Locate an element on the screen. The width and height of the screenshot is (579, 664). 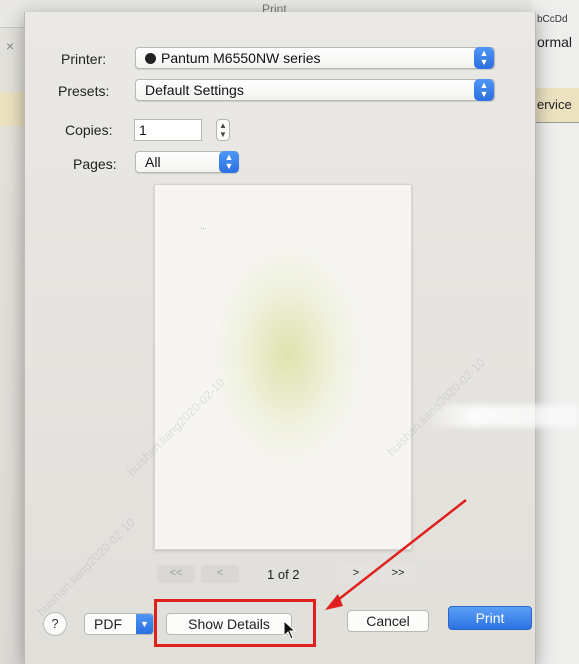
page-indicator: 1 of 2 is located at coordinates (283, 574).